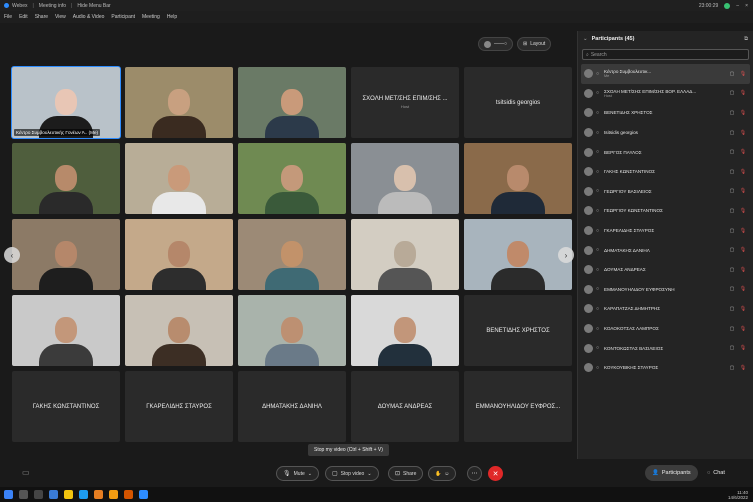 The width and height of the screenshot is (753, 502). I want to click on video-tile: Κέντρο Συμβουλευτικής Γονέων Ά.. (Me), so click(66, 102).